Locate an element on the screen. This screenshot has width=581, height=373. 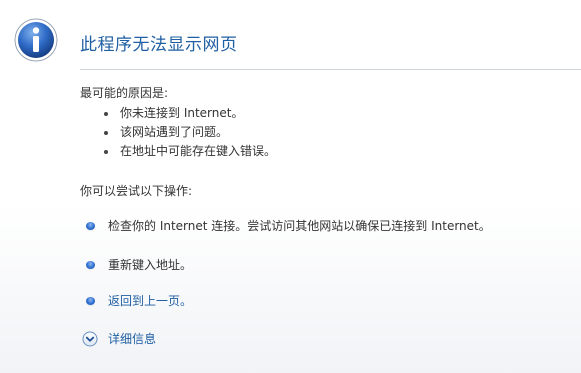
action-go-back: 返回到上一页。 is located at coordinates (139, 300).